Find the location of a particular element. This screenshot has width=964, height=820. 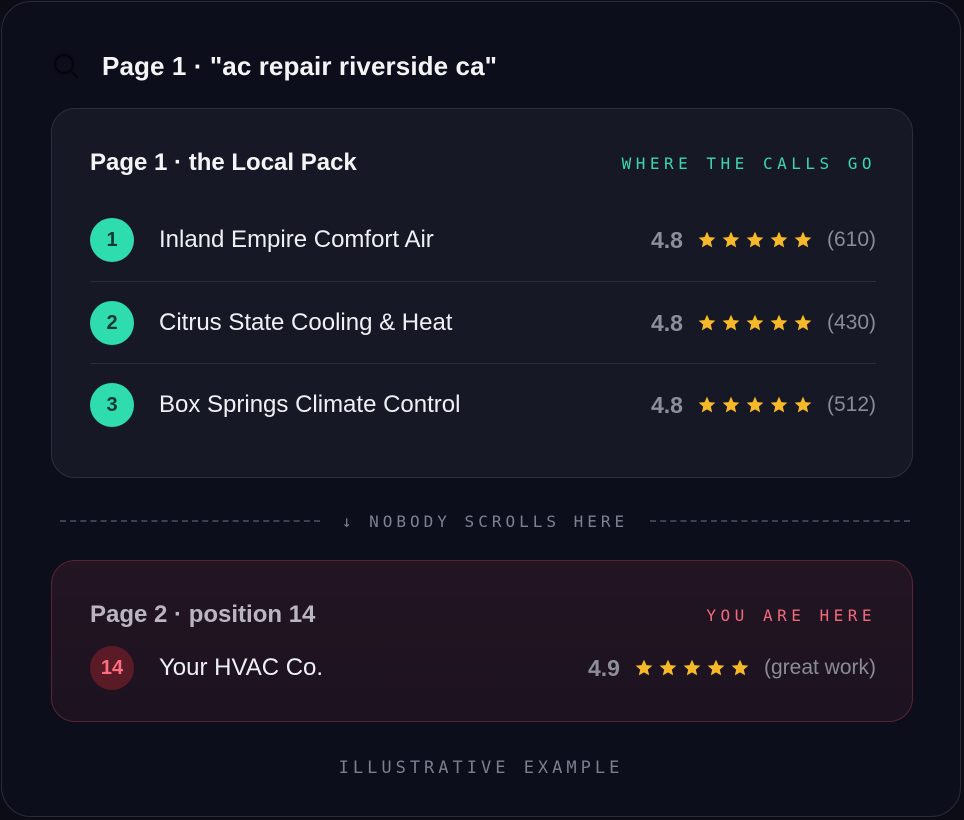

divider-line-left is located at coordinates (190, 521).